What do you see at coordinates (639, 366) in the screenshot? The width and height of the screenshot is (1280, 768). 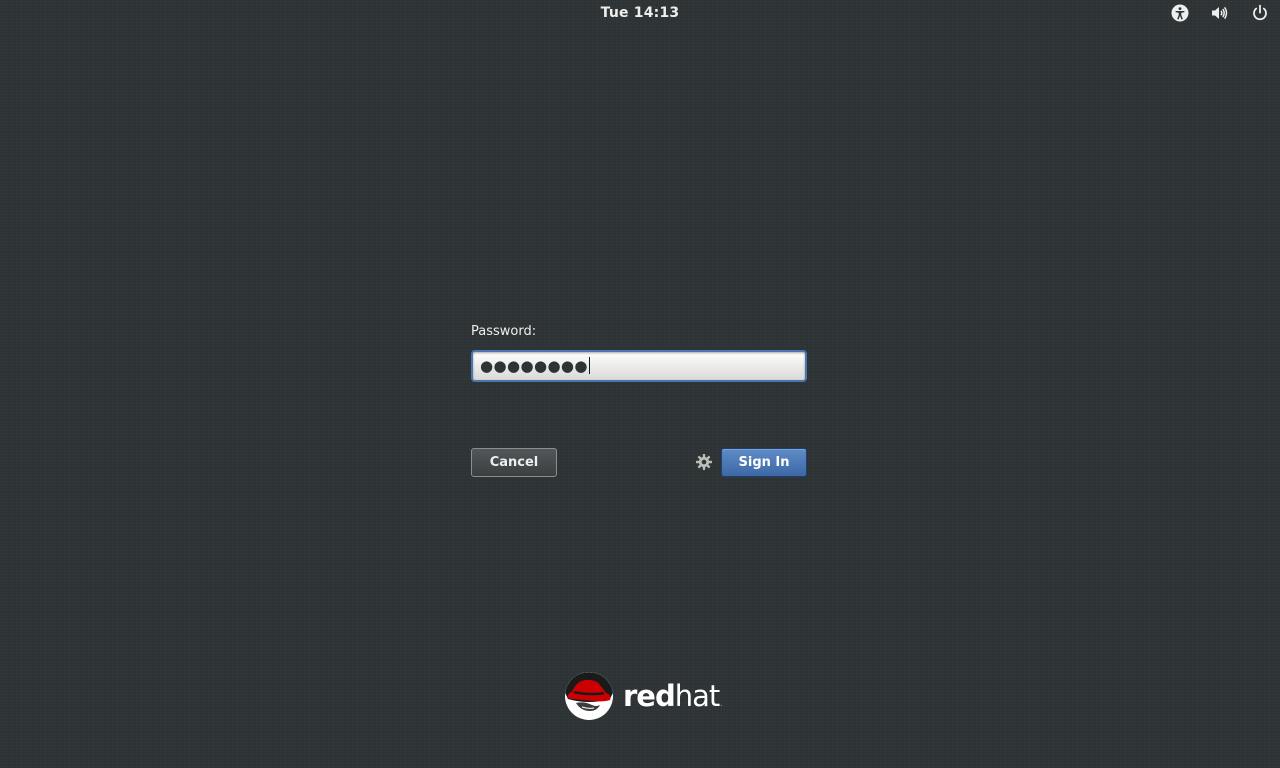 I see `password-field: ●●●●●●●●` at bounding box center [639, 366].